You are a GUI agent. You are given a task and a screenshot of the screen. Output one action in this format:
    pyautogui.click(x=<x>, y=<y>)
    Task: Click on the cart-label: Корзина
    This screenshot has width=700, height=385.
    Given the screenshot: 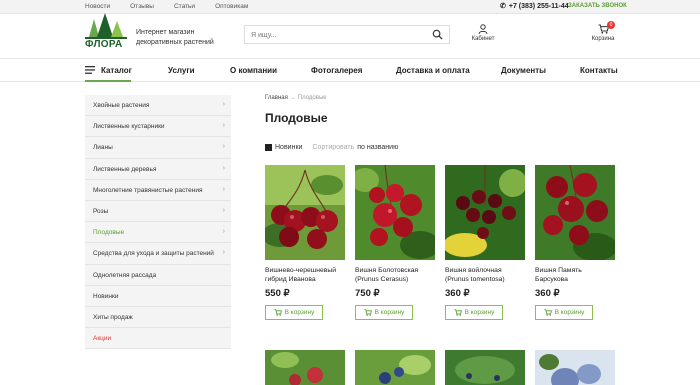 What is the action you would take?
    pyautogui.click(x=603, y=39)
    